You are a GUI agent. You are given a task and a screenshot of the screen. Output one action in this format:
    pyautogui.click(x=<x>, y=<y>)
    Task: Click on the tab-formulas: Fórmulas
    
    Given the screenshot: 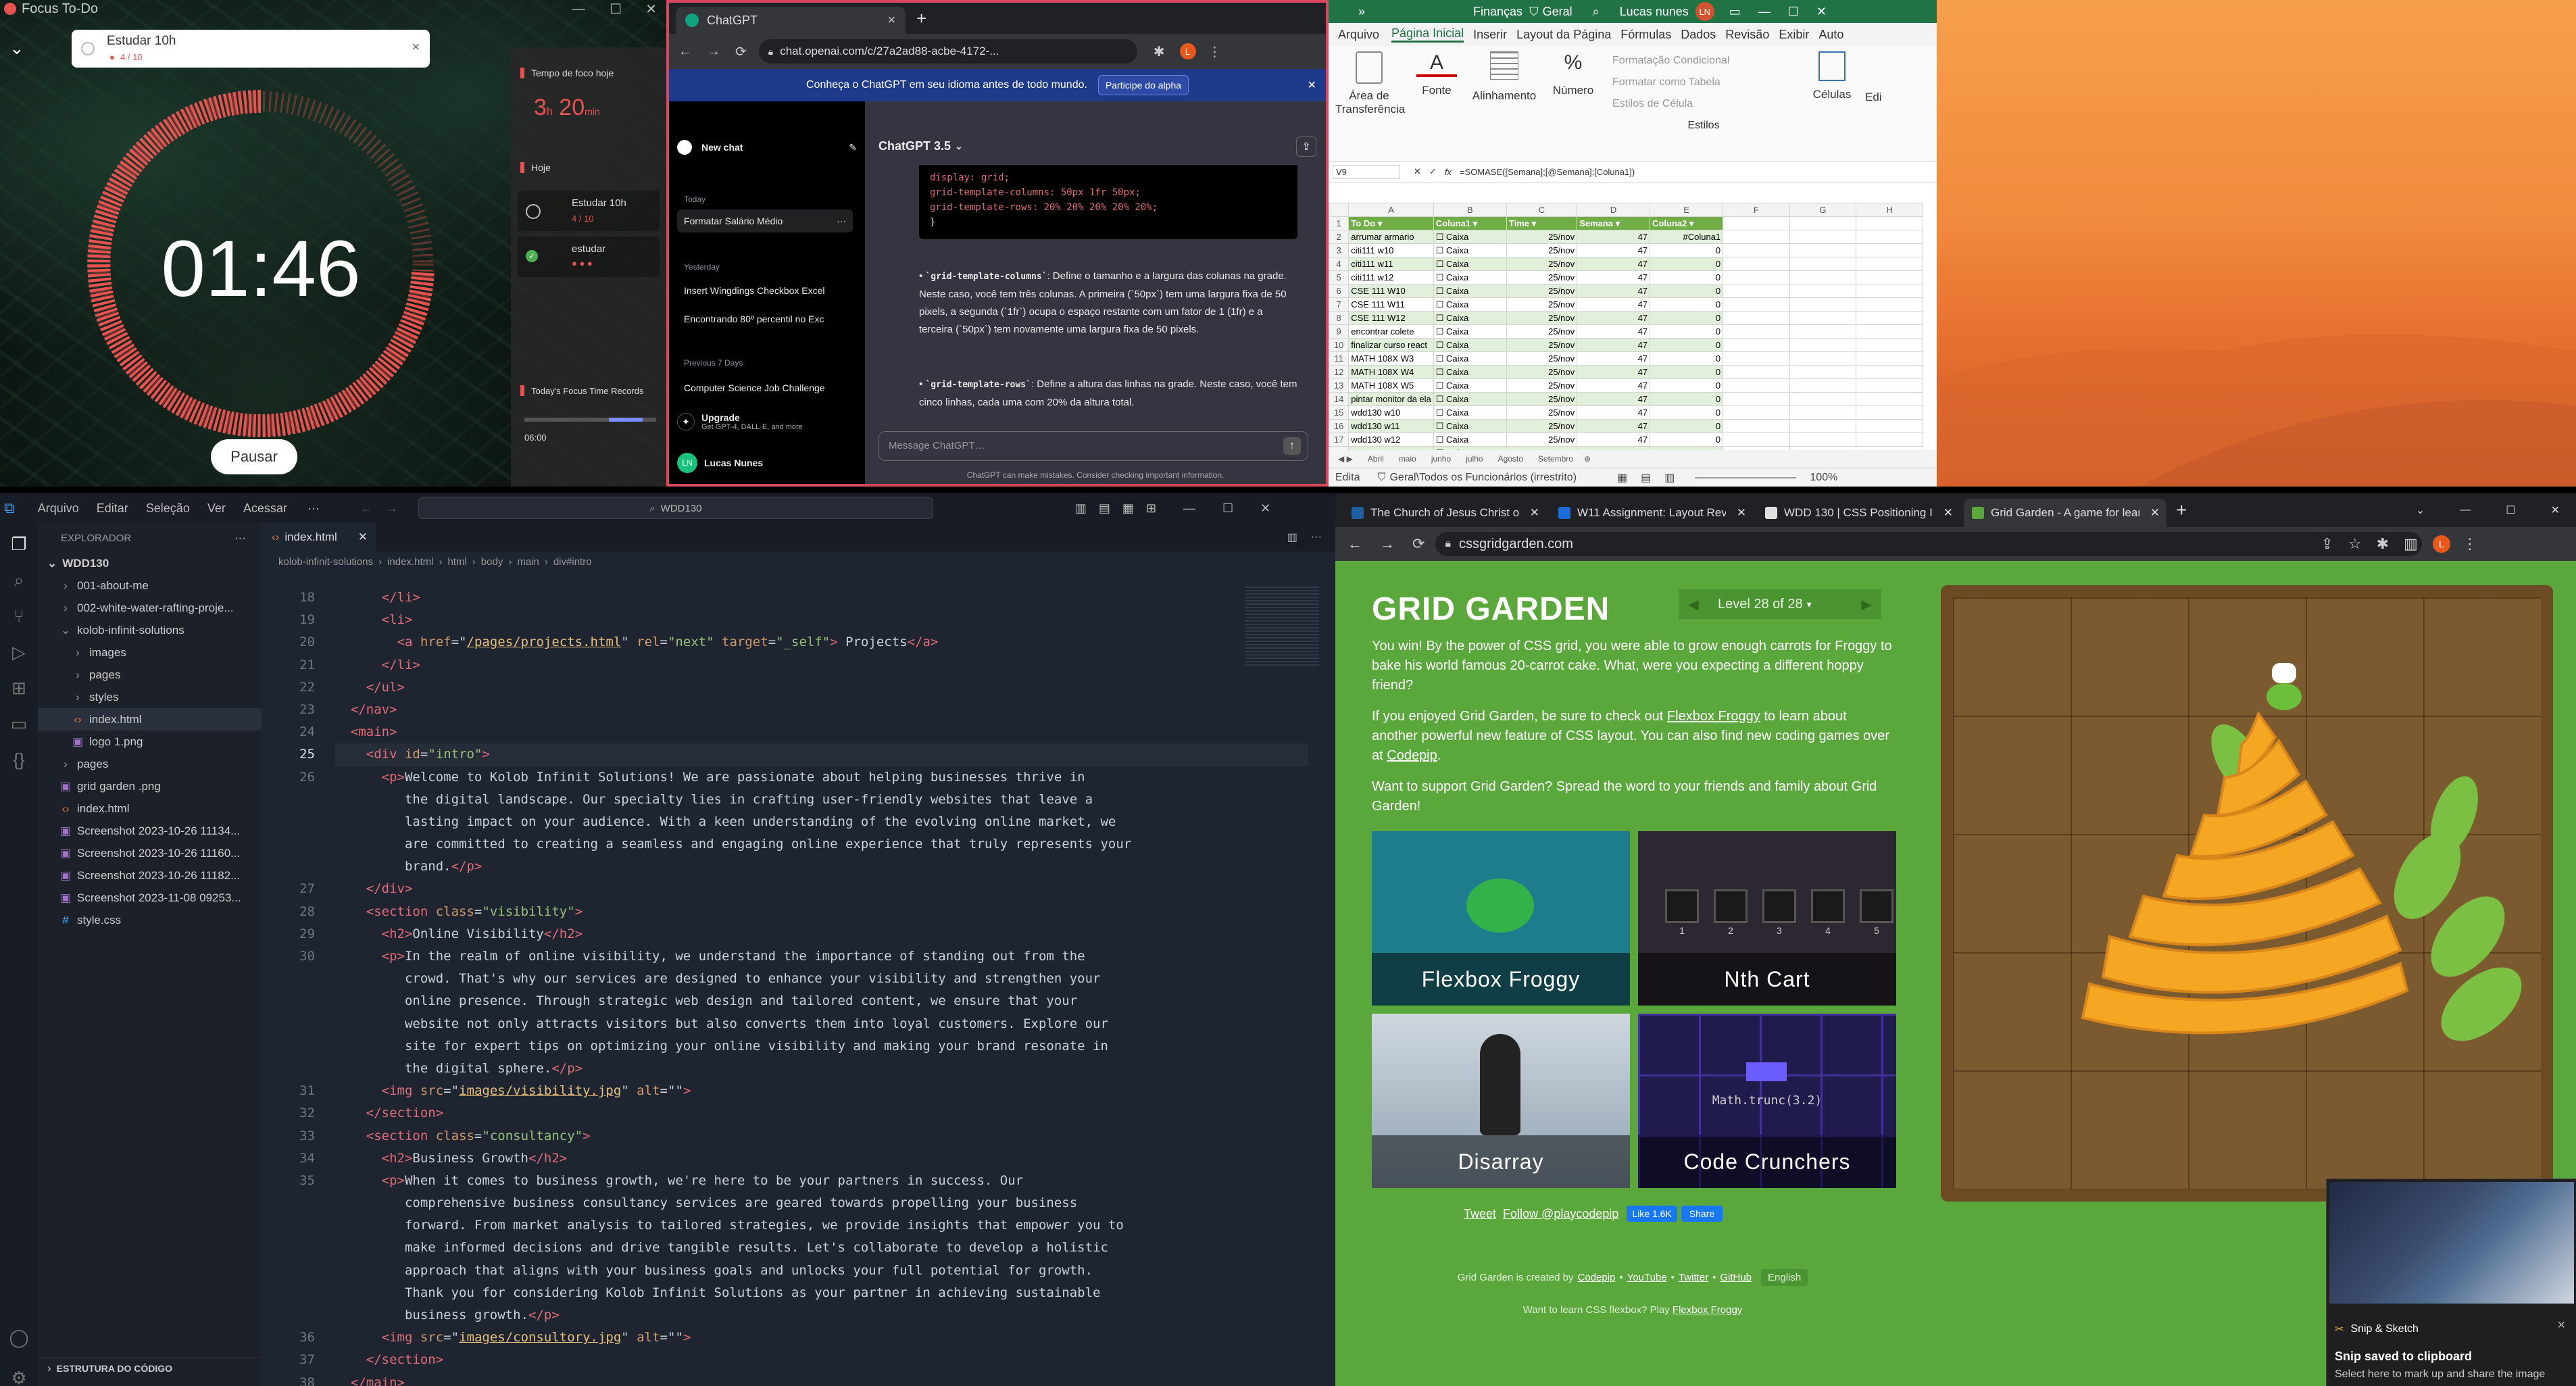 What is the action you would take?
    pyautogui.click(x=1646, y=35)
    